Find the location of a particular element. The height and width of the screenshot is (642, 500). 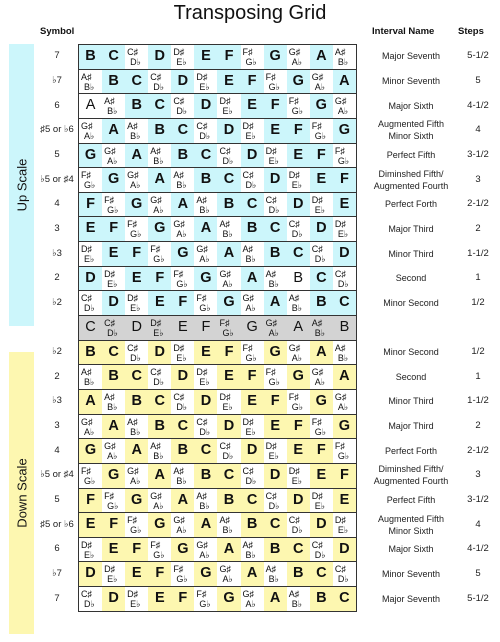

interval-symbol: 6 is located at coordinates (57, 549).